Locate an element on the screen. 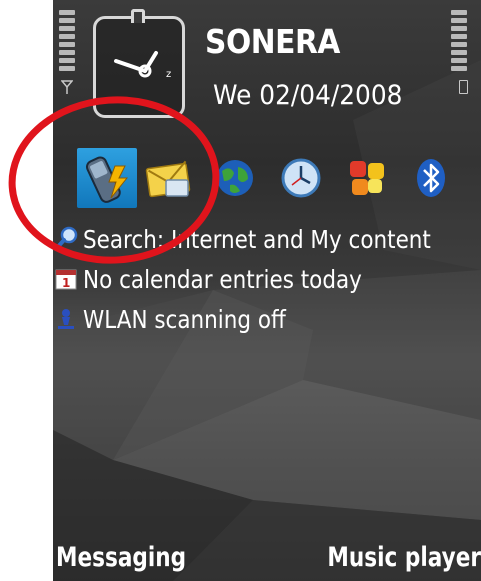  battery-level-indicator is located at coordinates (461, 42).